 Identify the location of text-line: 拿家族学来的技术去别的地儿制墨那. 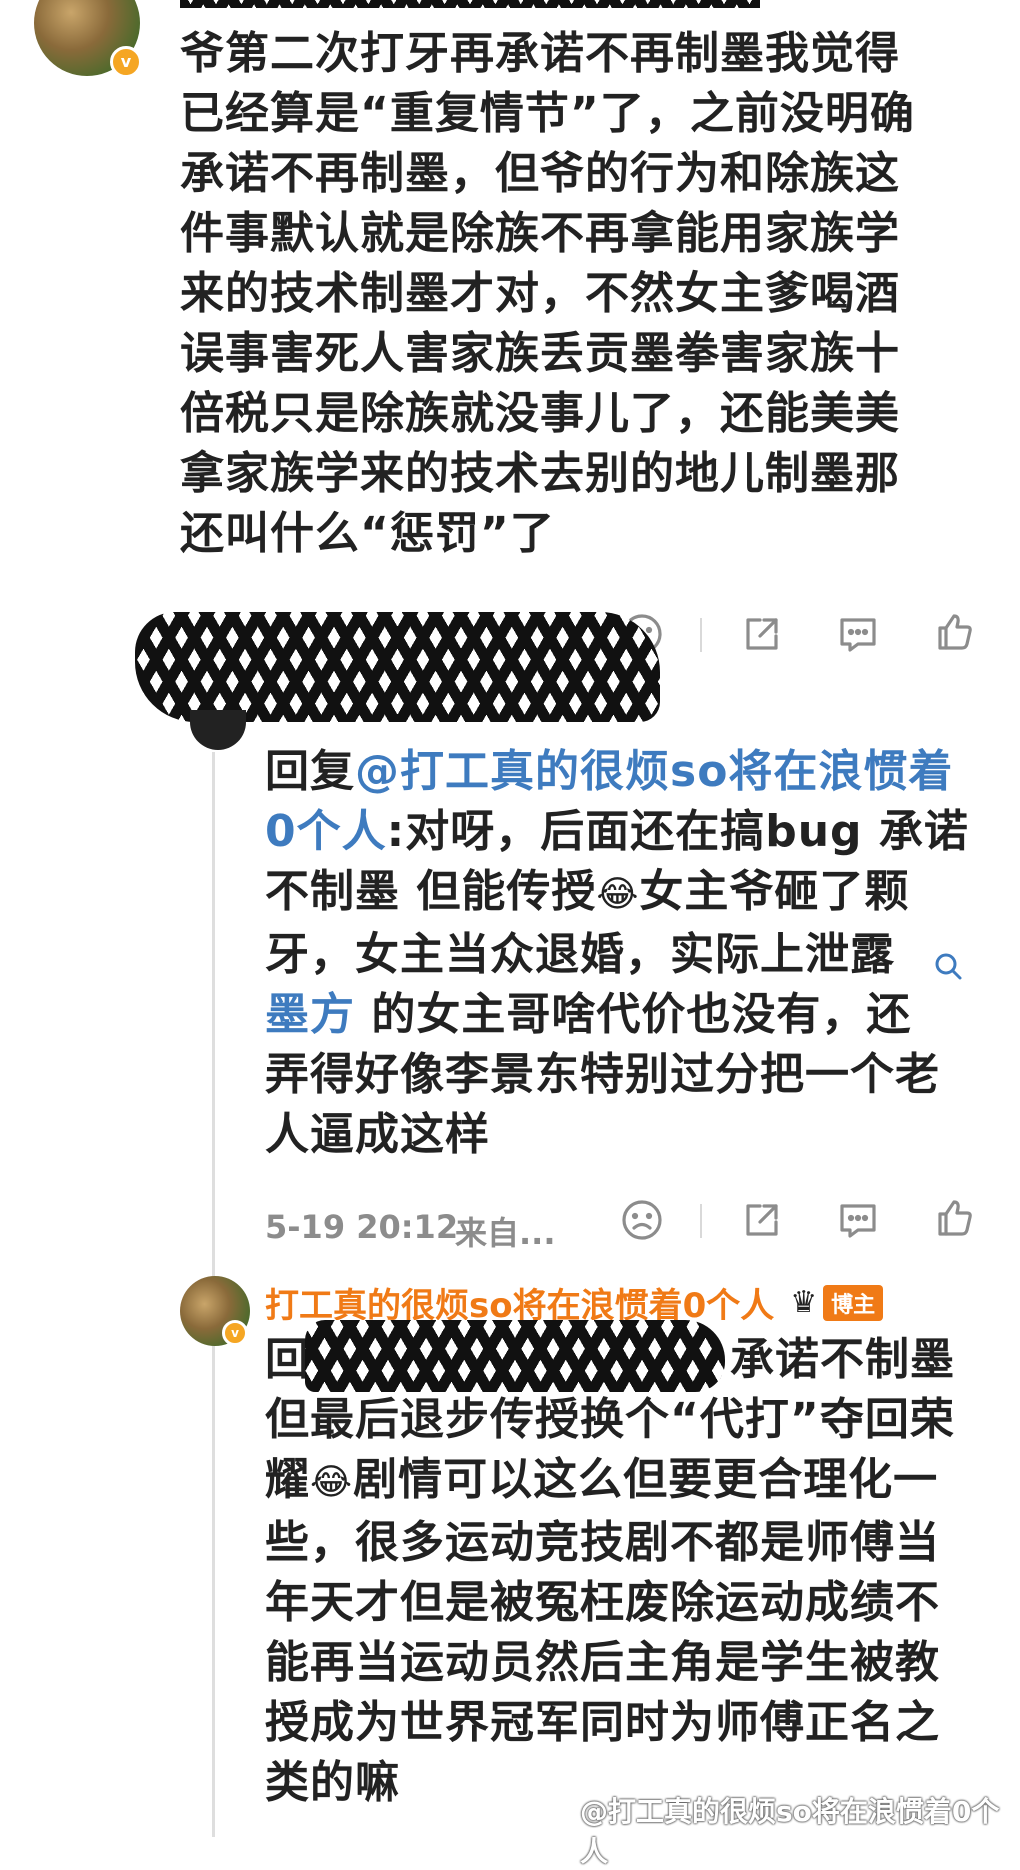
(540, 473).